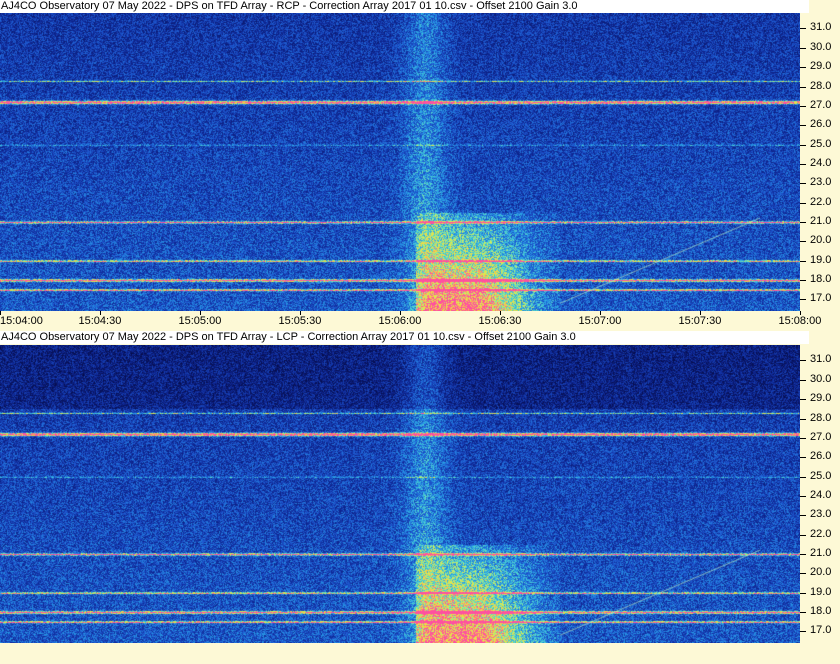  What do you see at coordinates (21, 321) in the screenshot?
I see `x-tick-label: 15:04:00` at bounding box center [21, 321].